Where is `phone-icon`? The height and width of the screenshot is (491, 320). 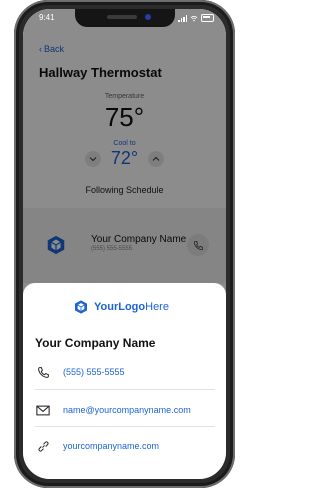
phone-icon is located at coordinates (43, 372).